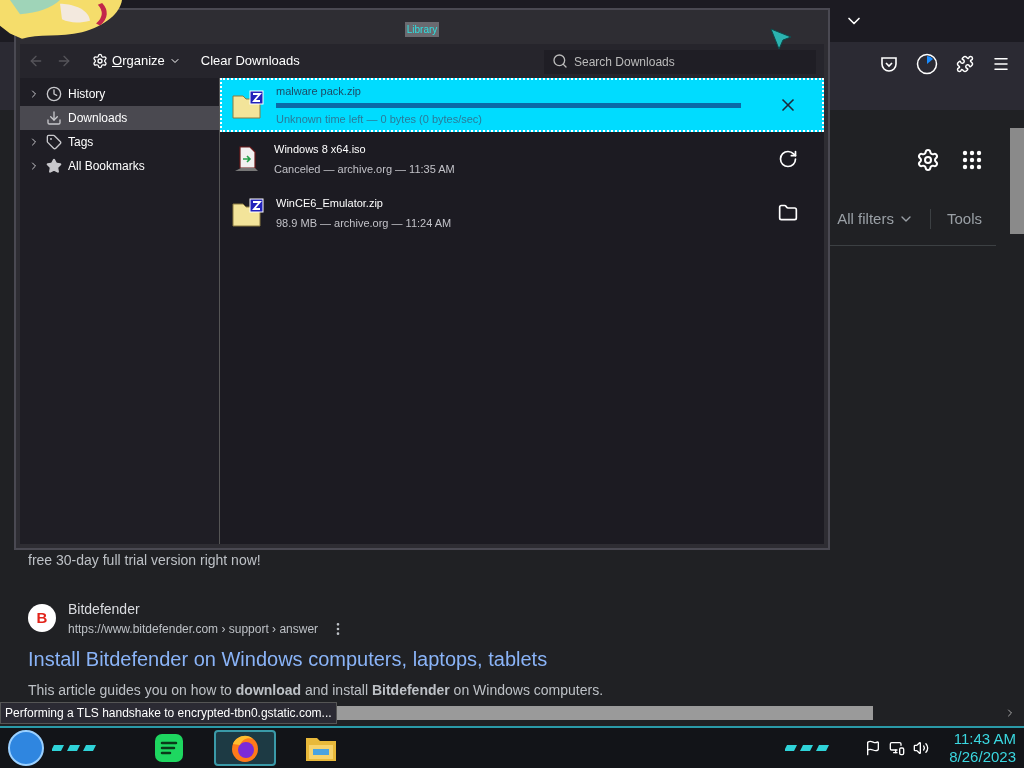 Image resolution: width=1024 pixels, height=768 pixels. I want to click on result-url: https://www.bitdefender.com › support › answer, so click(193, 629).